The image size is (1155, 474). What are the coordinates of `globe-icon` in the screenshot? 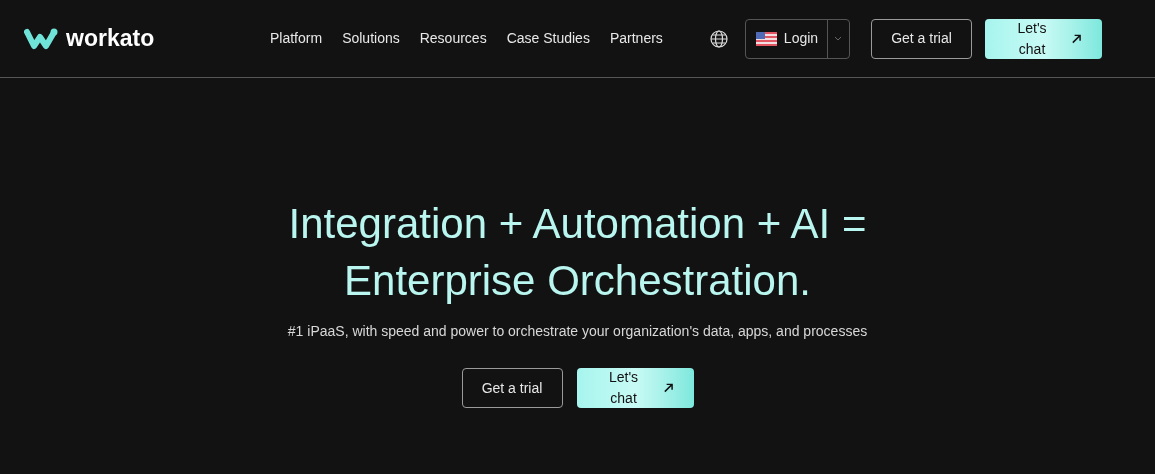 It's located at (718, 38).